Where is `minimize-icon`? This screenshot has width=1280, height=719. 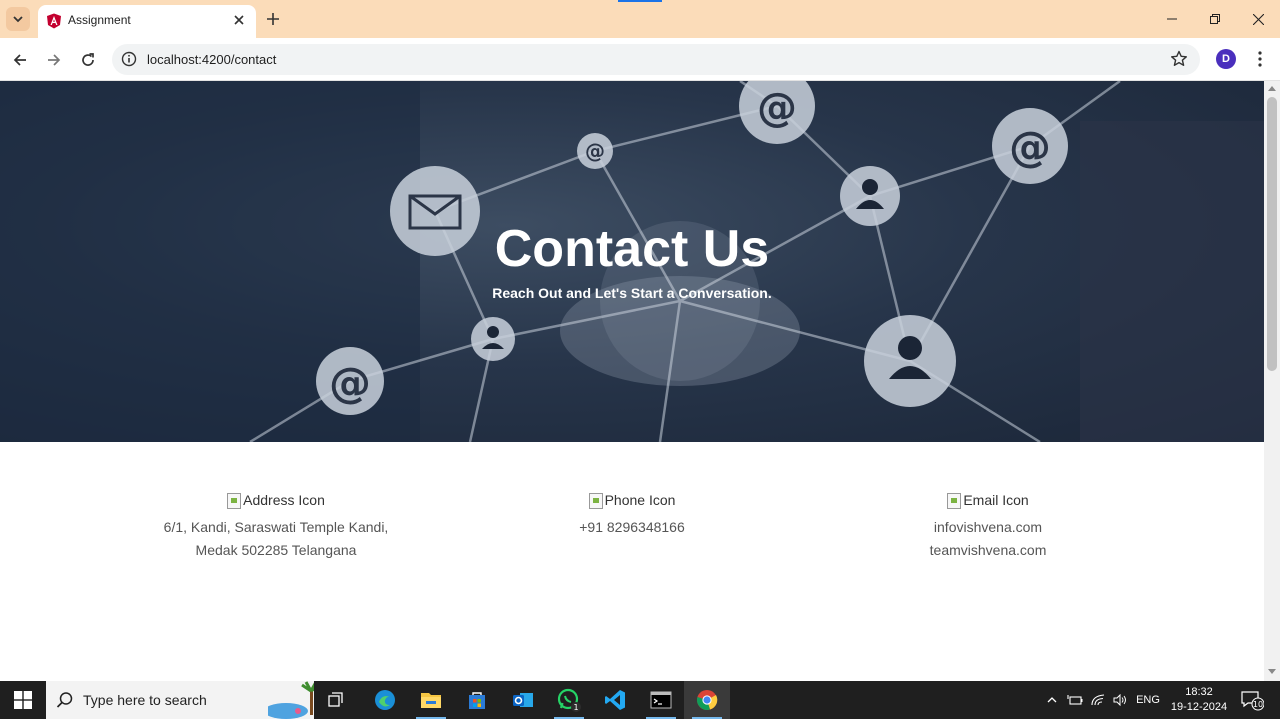
minimize-icon is located at coordinates (1172, 19).